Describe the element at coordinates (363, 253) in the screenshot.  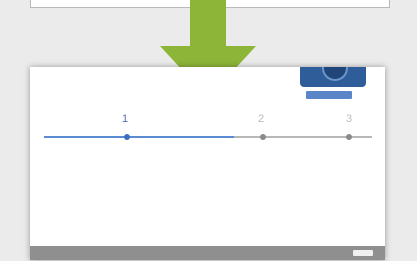
I see `footer-button` at that location.